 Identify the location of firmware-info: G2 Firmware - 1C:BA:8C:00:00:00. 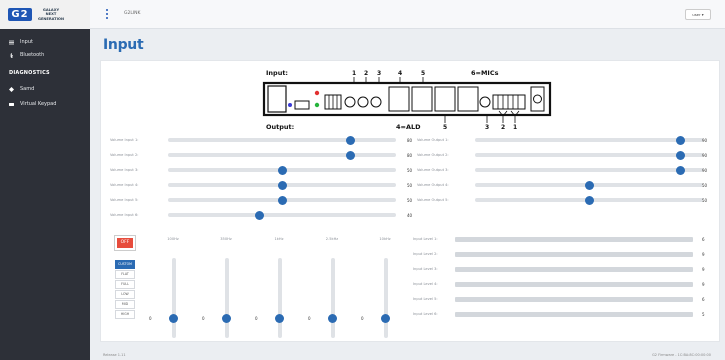
(681, 355).